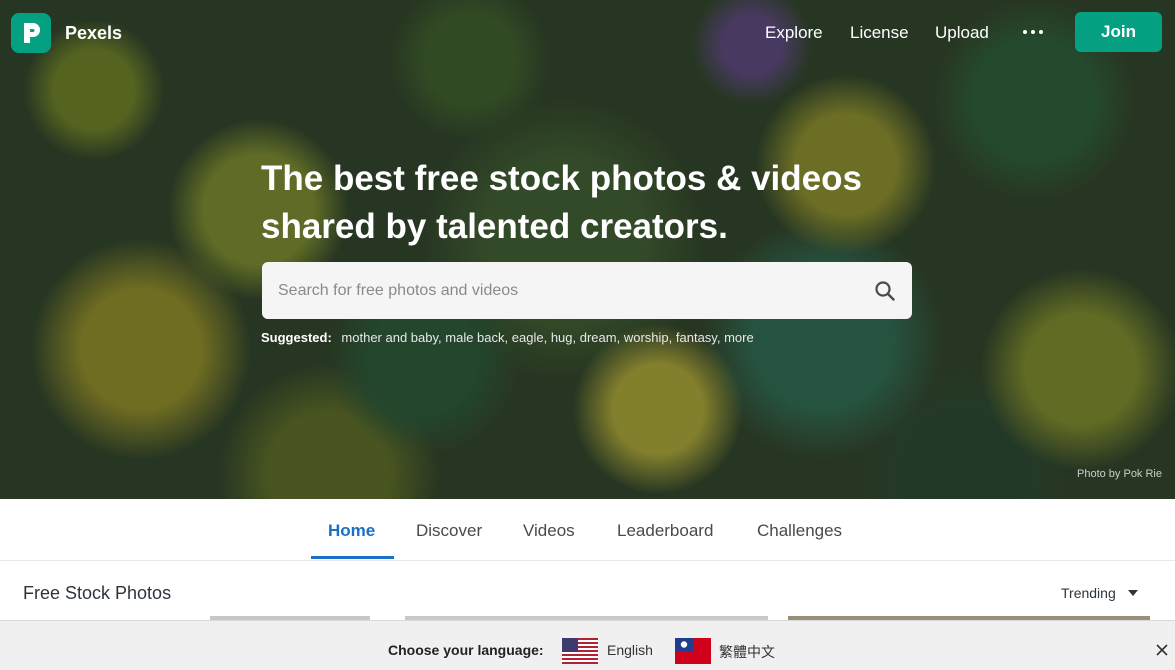  What do you see at coordinates (739, 337) in the screenshot?
I see `suggested-more-link: more` at bounding box center [739, 337].